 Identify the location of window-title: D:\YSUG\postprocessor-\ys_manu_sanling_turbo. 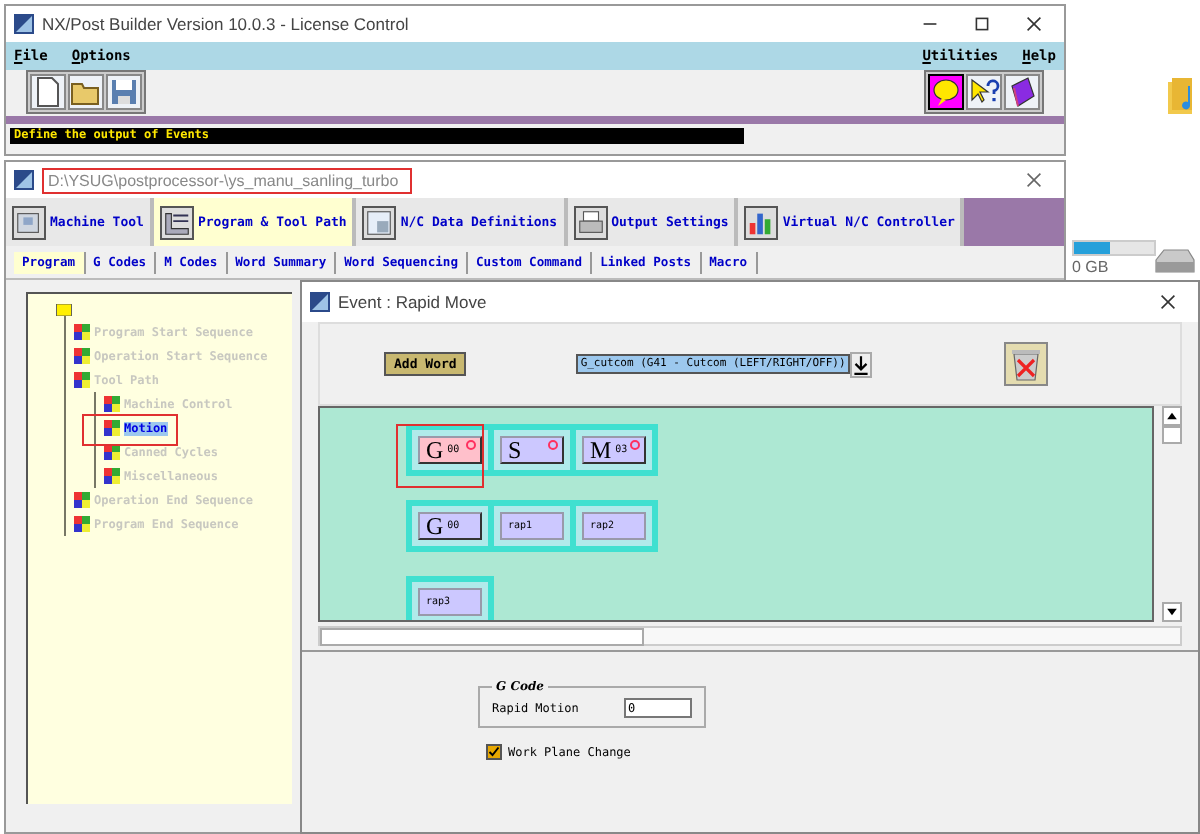
(223, 180).